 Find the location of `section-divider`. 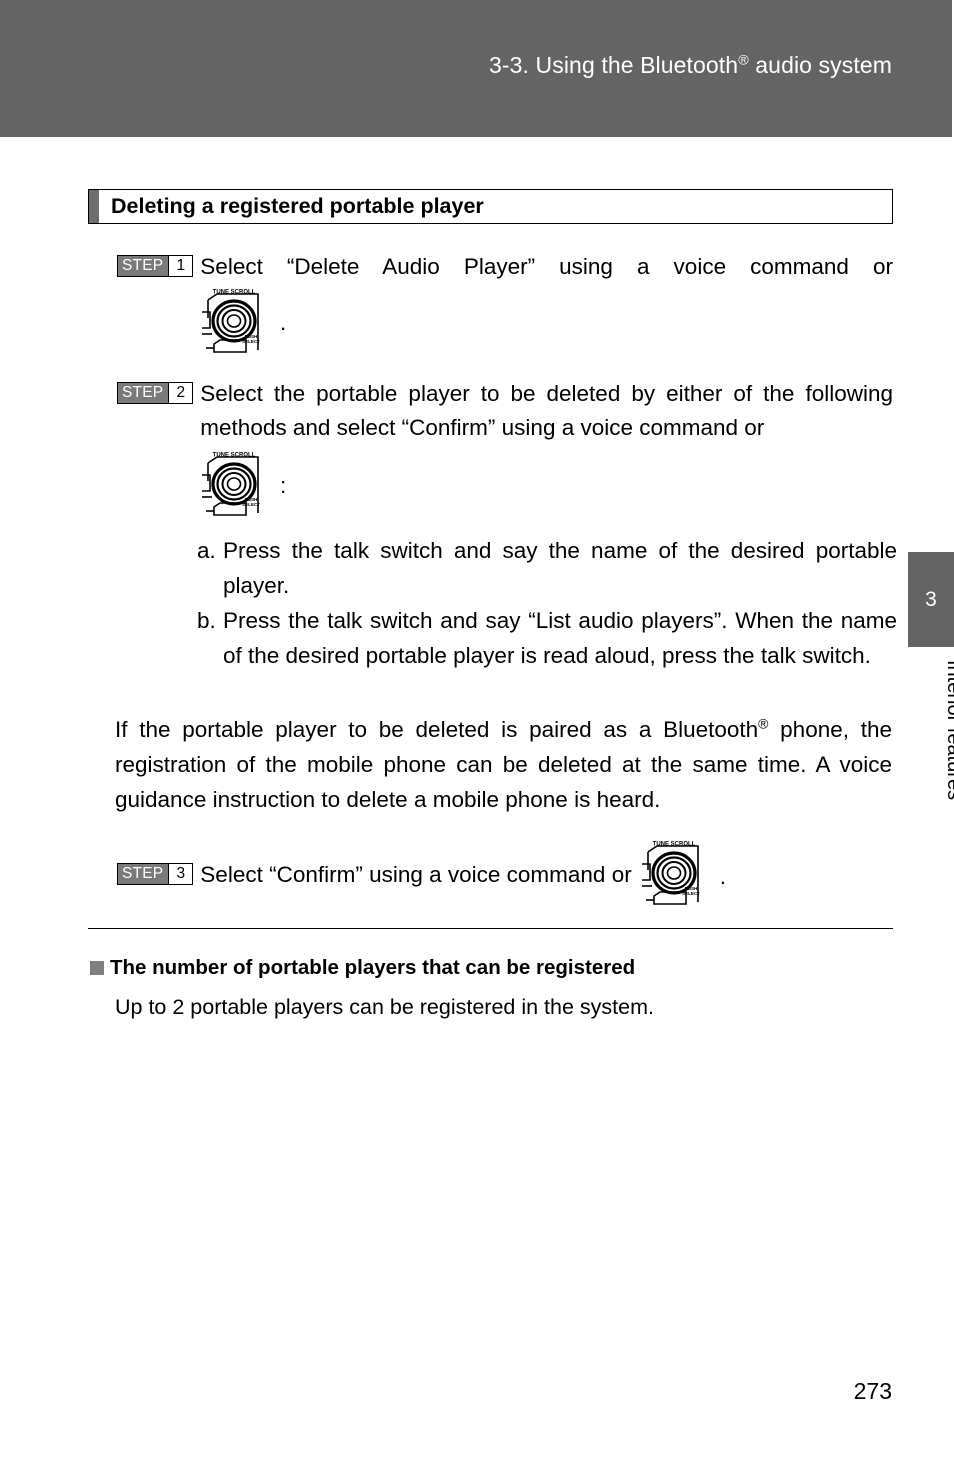

section-divider is located at coordinates (490, 928).